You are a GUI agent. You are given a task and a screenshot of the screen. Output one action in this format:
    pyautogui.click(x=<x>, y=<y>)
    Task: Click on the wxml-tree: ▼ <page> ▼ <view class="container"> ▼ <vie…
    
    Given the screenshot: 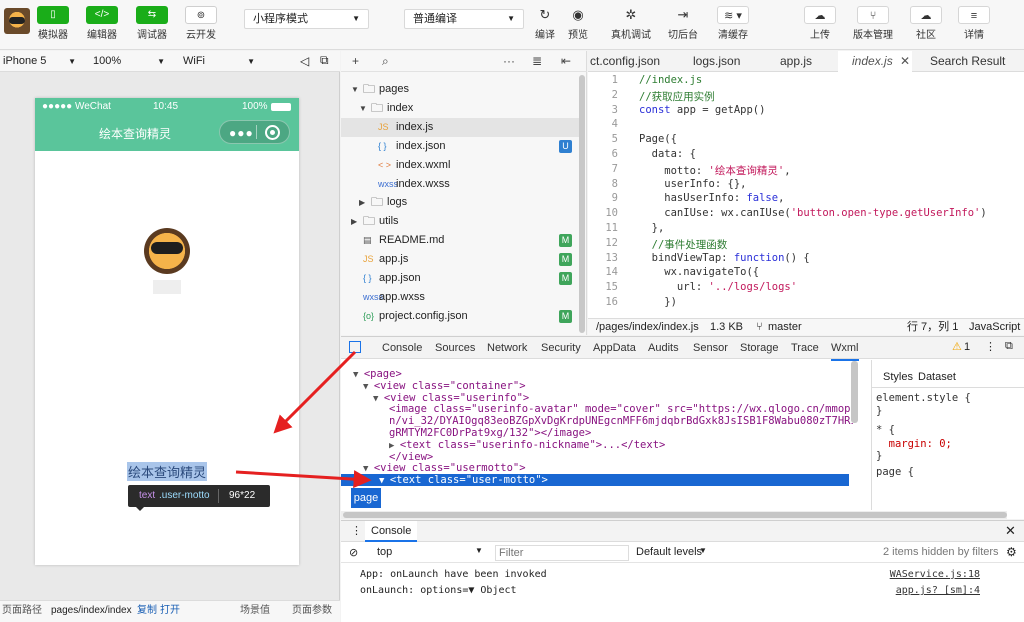 What is the action you would take?
    pyautogui.click(x=597, y=436)
    